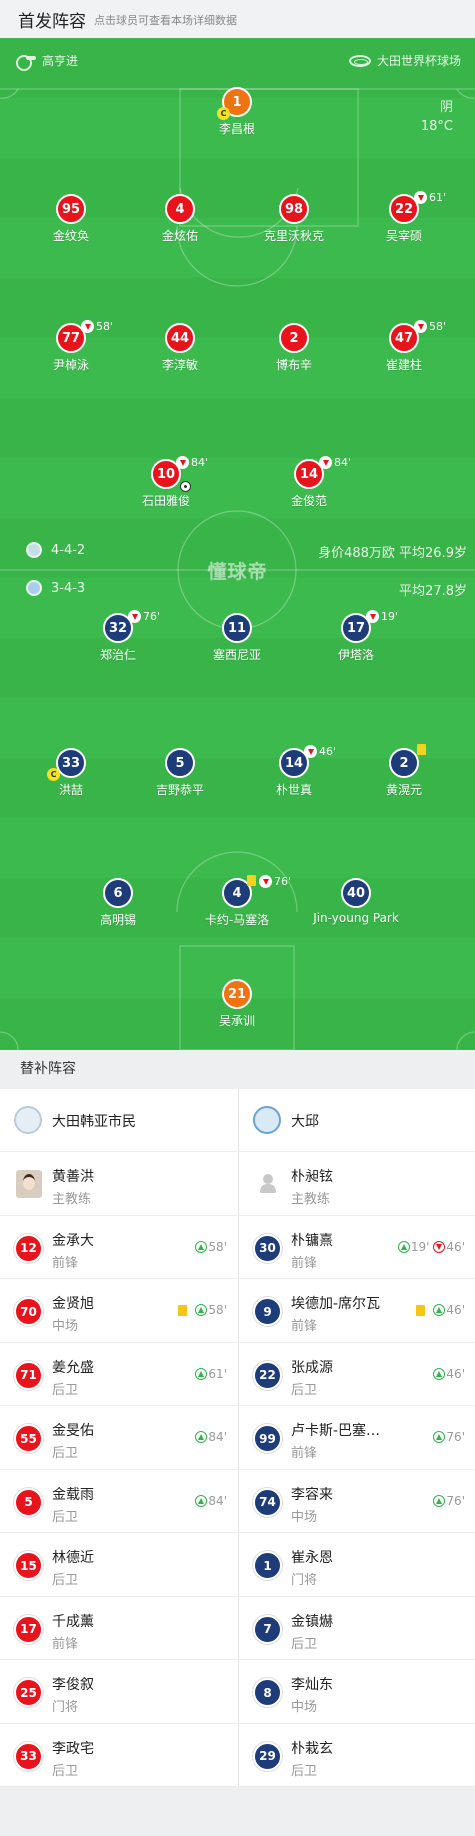  I want to click on sub-player-row: 25 李俊叙 门将, so click(118, 1692).